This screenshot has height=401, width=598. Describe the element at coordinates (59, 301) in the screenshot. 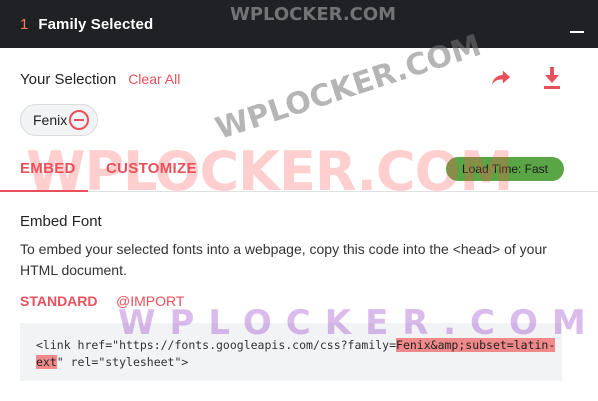

I see `tab-standard: STANDARD` at that location.